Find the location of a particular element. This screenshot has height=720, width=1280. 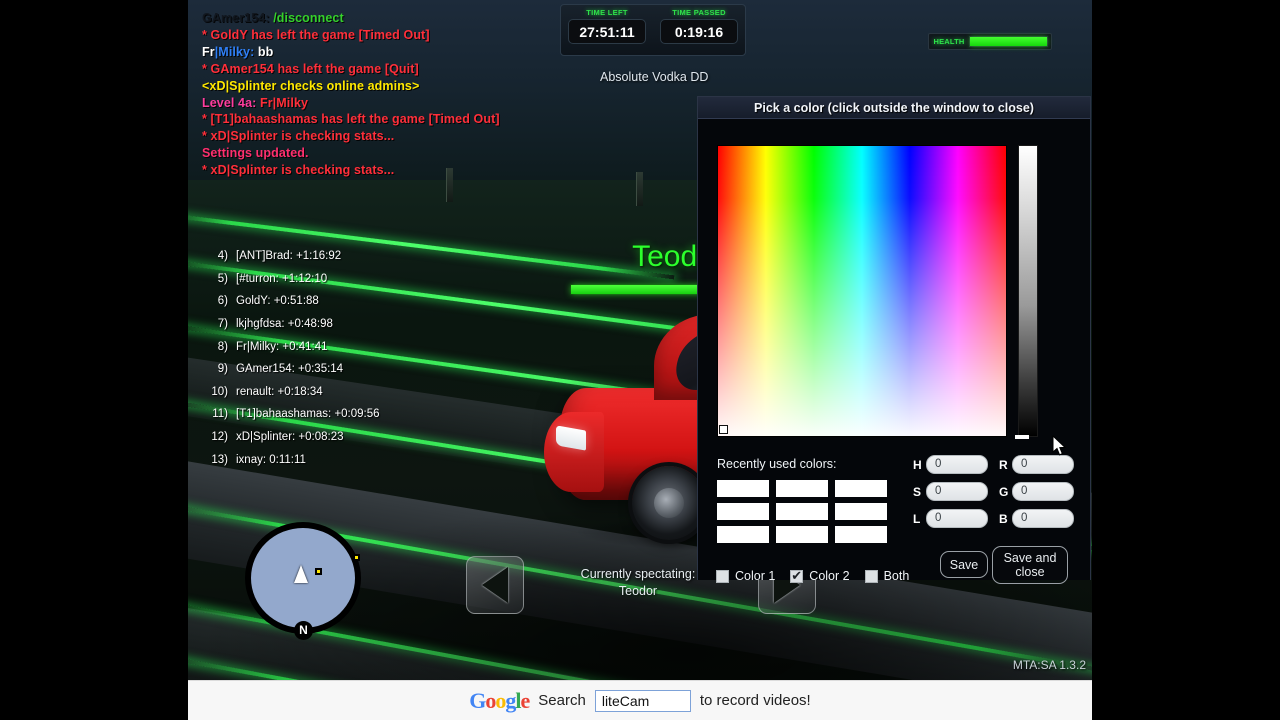

red-input: 0 is located at coordinates (1043, 464).